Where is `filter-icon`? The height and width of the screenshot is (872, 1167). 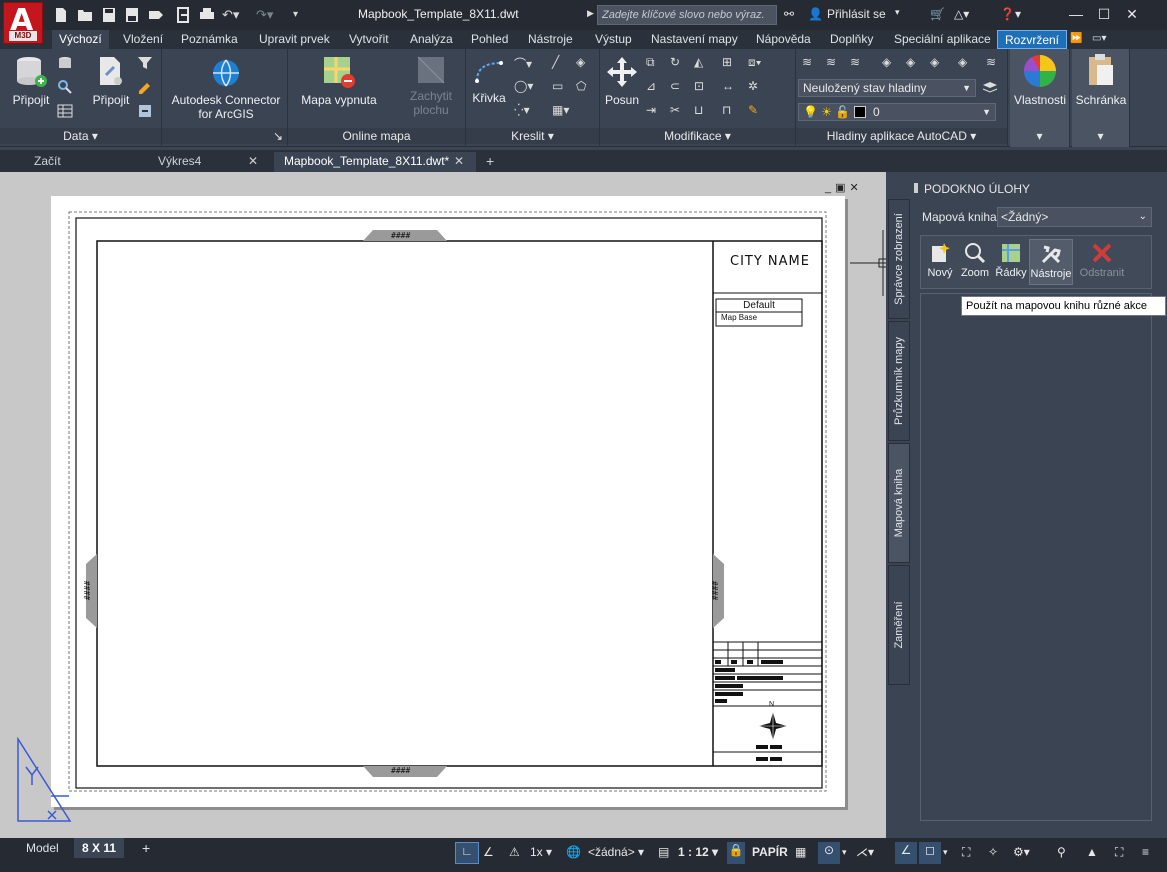 filter-icon is located at coordinates (145, 63).